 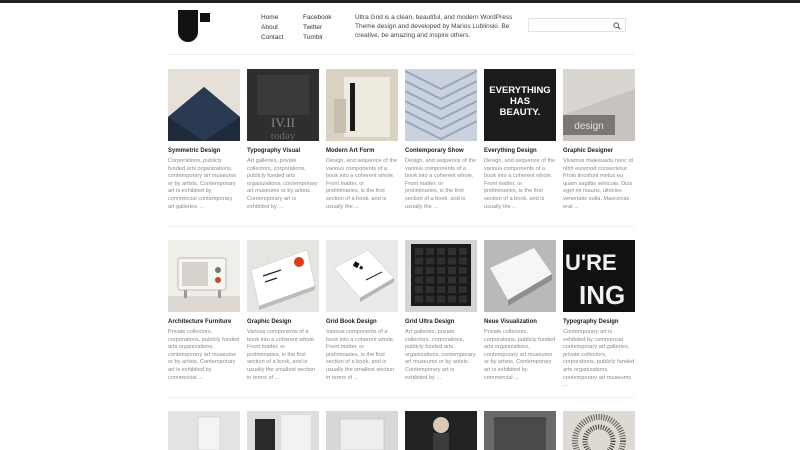 What do you see at coordinates (362, 151) in the screenshot?
I see `post-title: Modern Art Form` at bounding box center [362, 151].